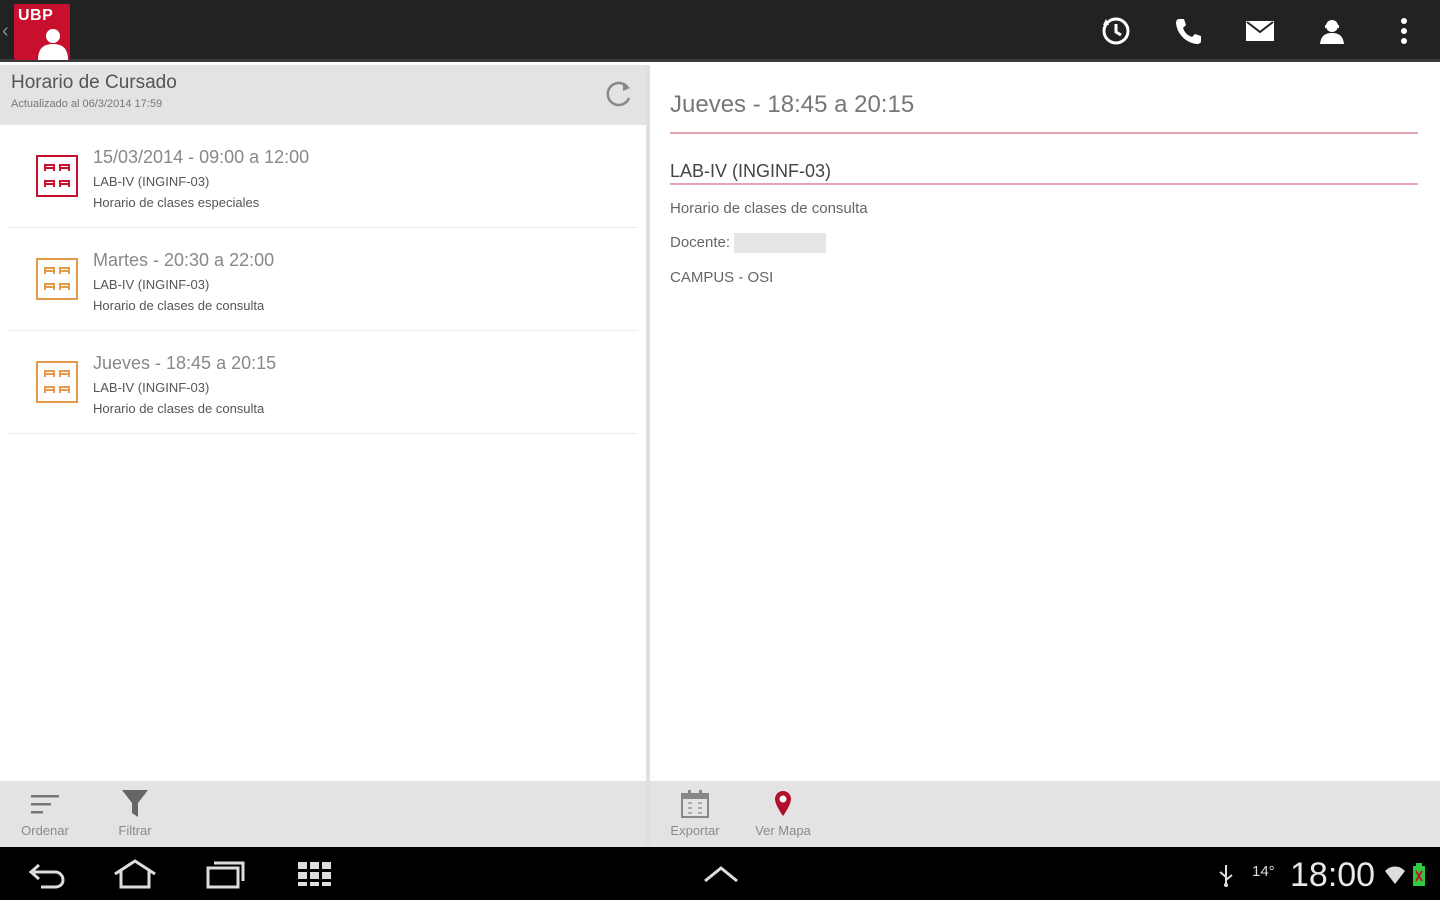  I want to click on phone-icon, so click(1188, 31).